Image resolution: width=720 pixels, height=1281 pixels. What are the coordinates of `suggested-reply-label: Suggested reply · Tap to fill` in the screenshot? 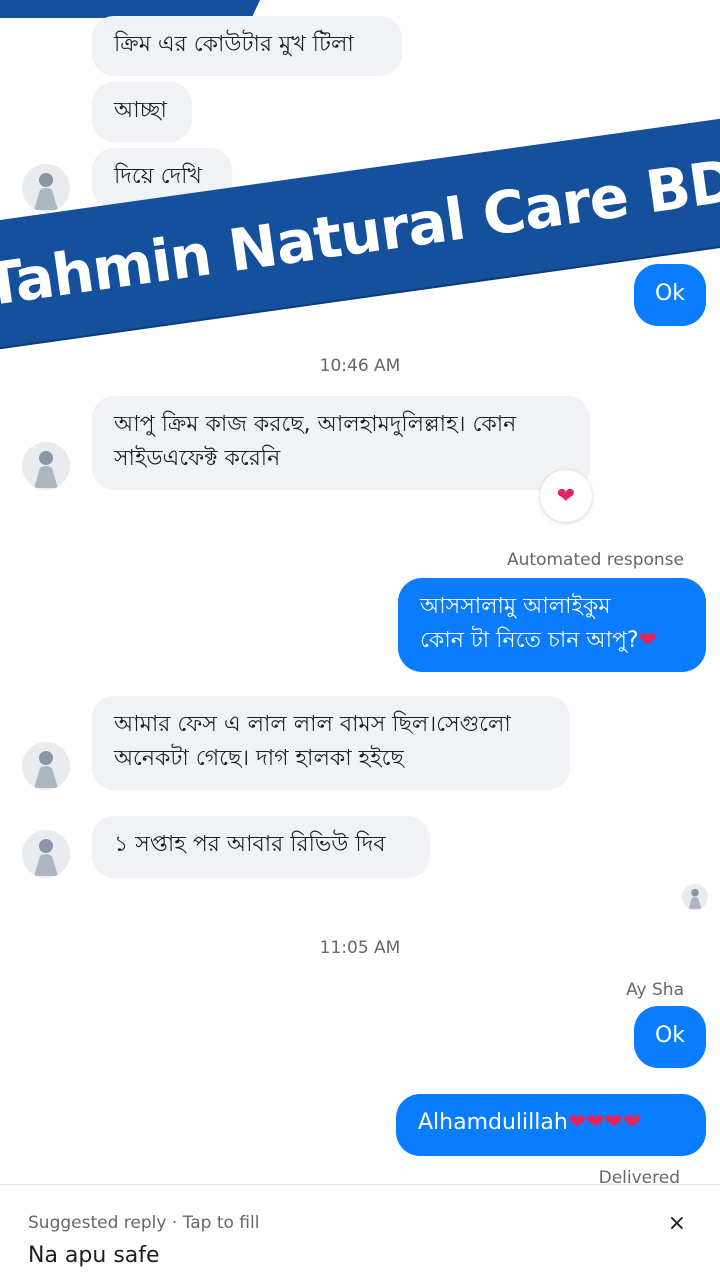 It's located at (144, 1223).